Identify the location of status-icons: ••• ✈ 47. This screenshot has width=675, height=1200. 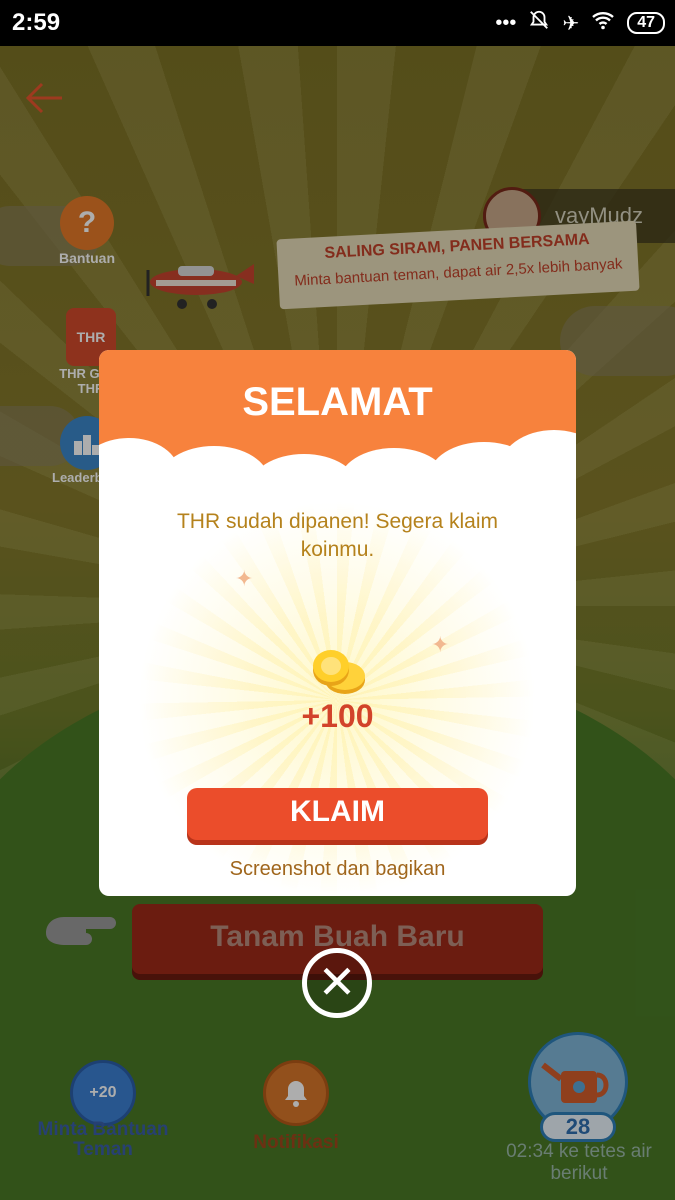
(580, 23).